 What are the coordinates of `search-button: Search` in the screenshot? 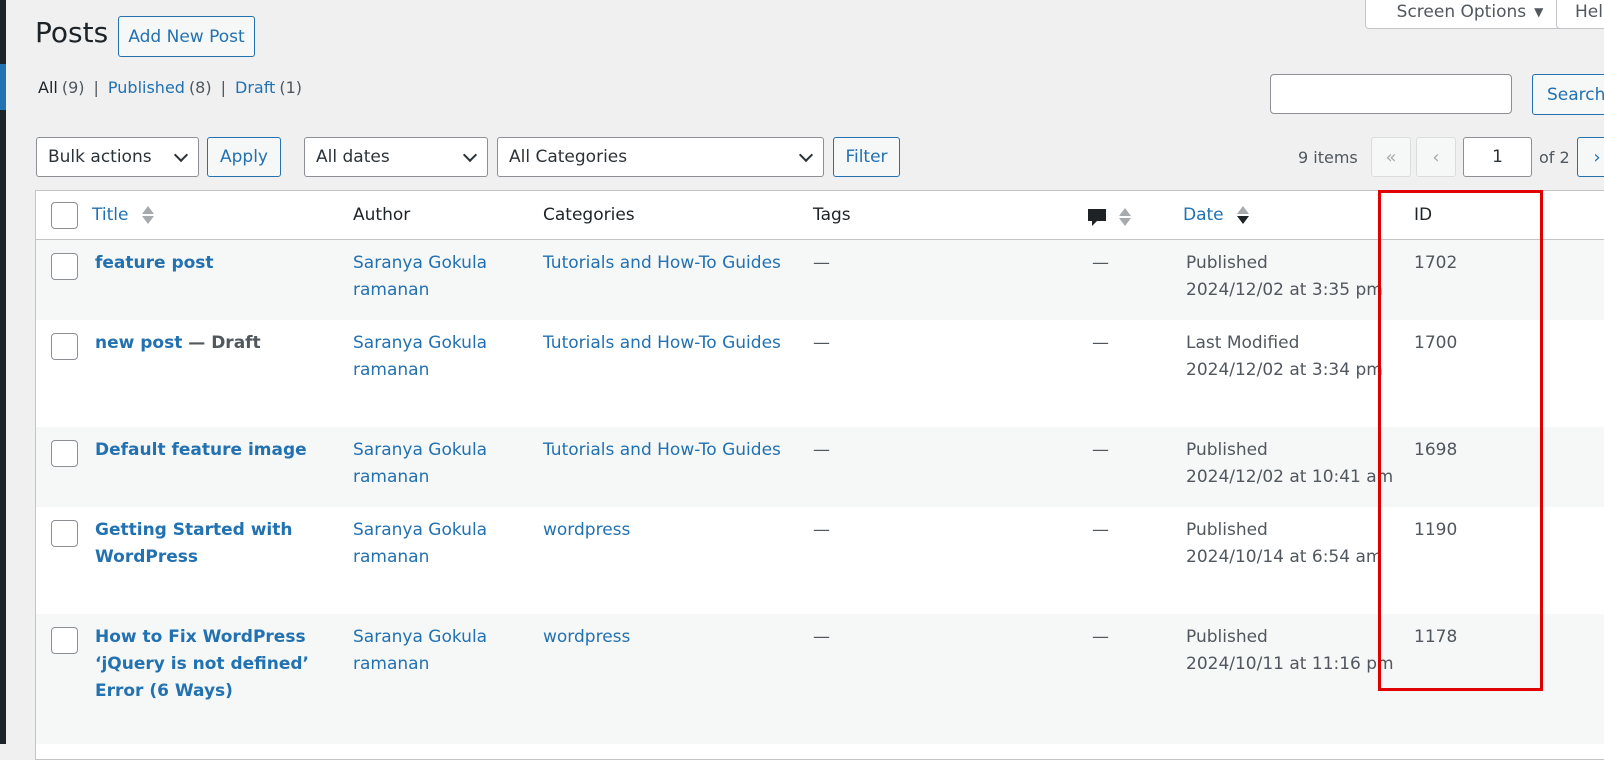 It's located at (1568, 94).